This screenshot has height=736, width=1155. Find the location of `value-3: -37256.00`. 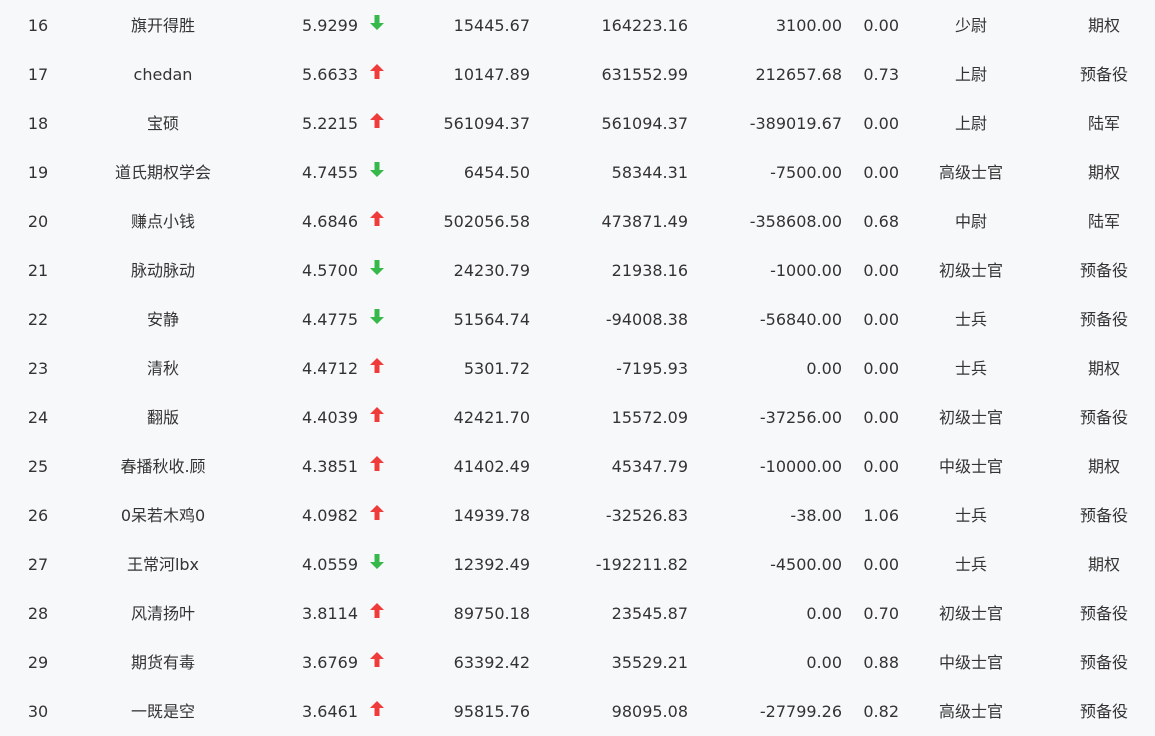

value-3: -37256.00 is located at coordinates (800, 417).